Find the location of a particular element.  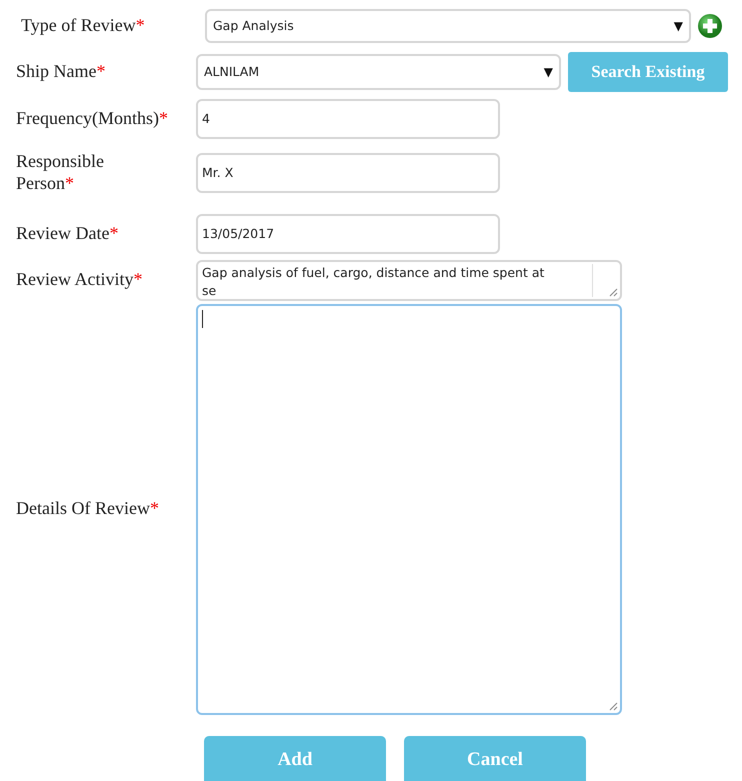

field-label: Frequency(Months)* is located at coordinates (92, 118).